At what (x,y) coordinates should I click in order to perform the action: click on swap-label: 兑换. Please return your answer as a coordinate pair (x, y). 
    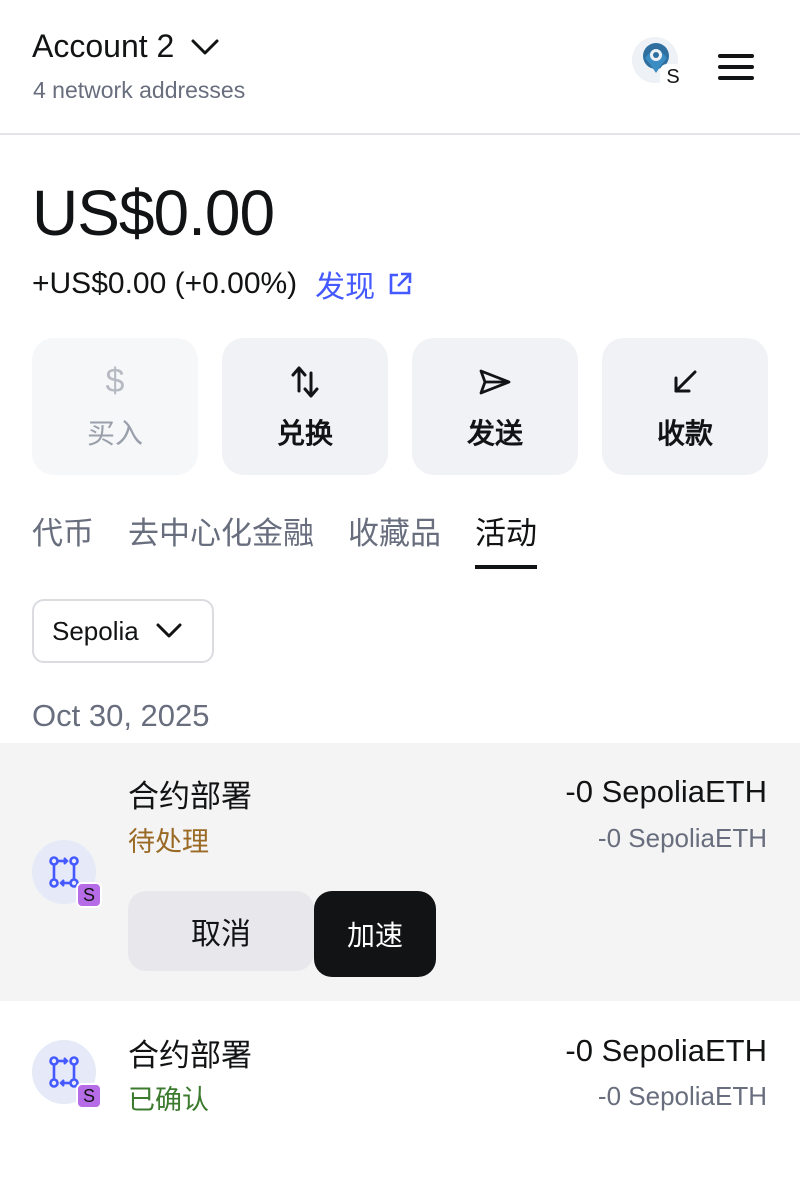
    Looking at the image, I should click on (304, 433).